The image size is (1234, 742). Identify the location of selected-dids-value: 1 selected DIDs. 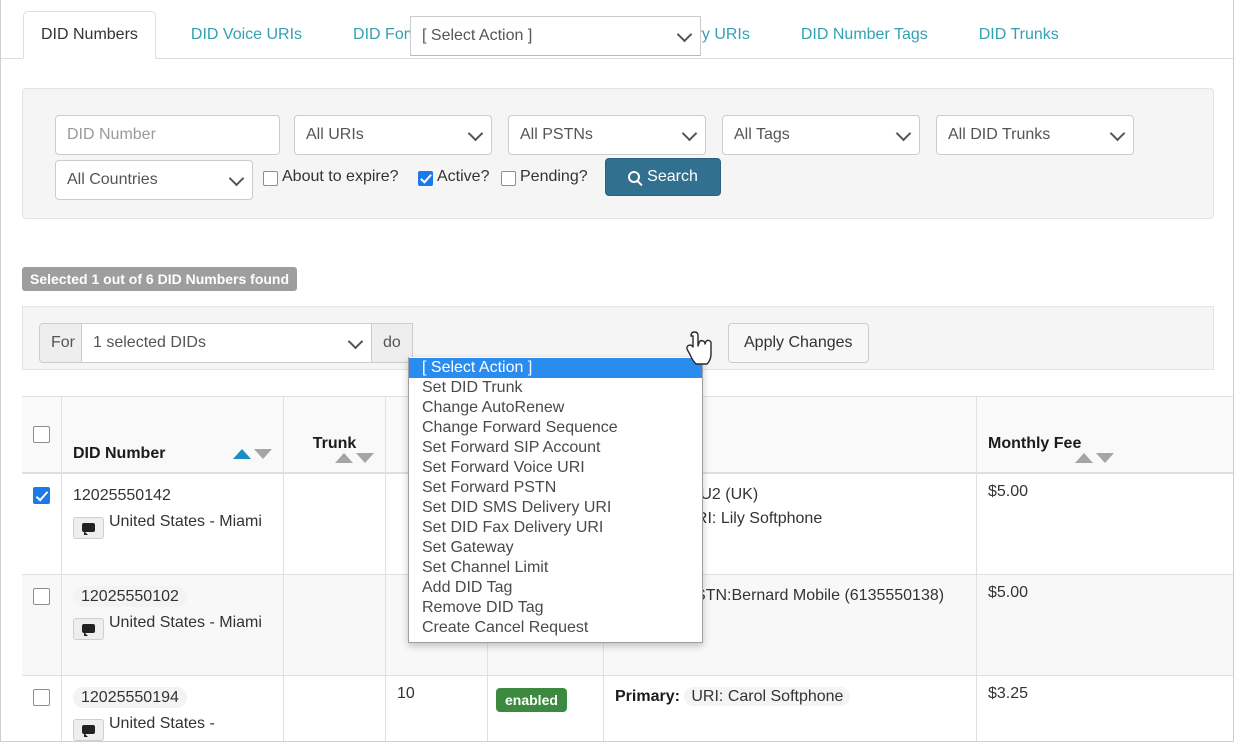
(149, 342).